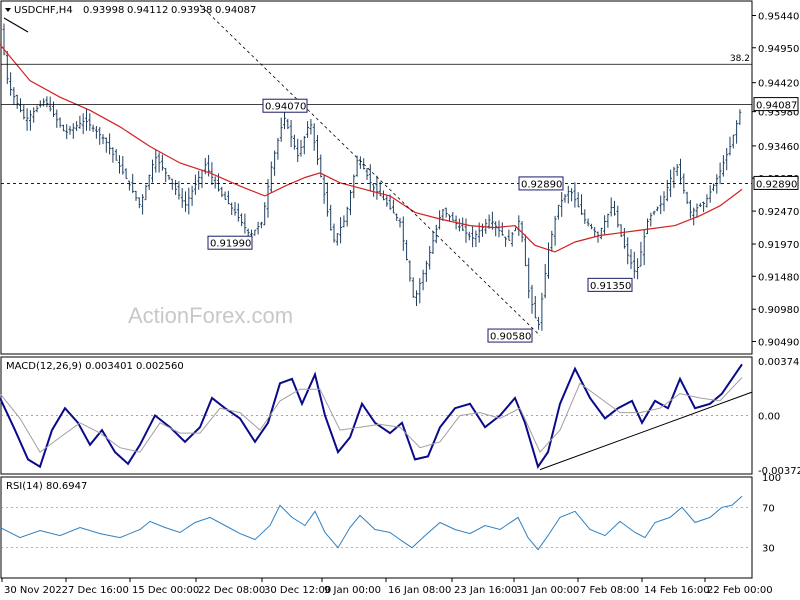 The height and width of the screenshot is (600, 800). Describe the element at coordinates (609, 590) in the screenshot. I see `x-tick-label: 7 Feb 08:00` at that location.